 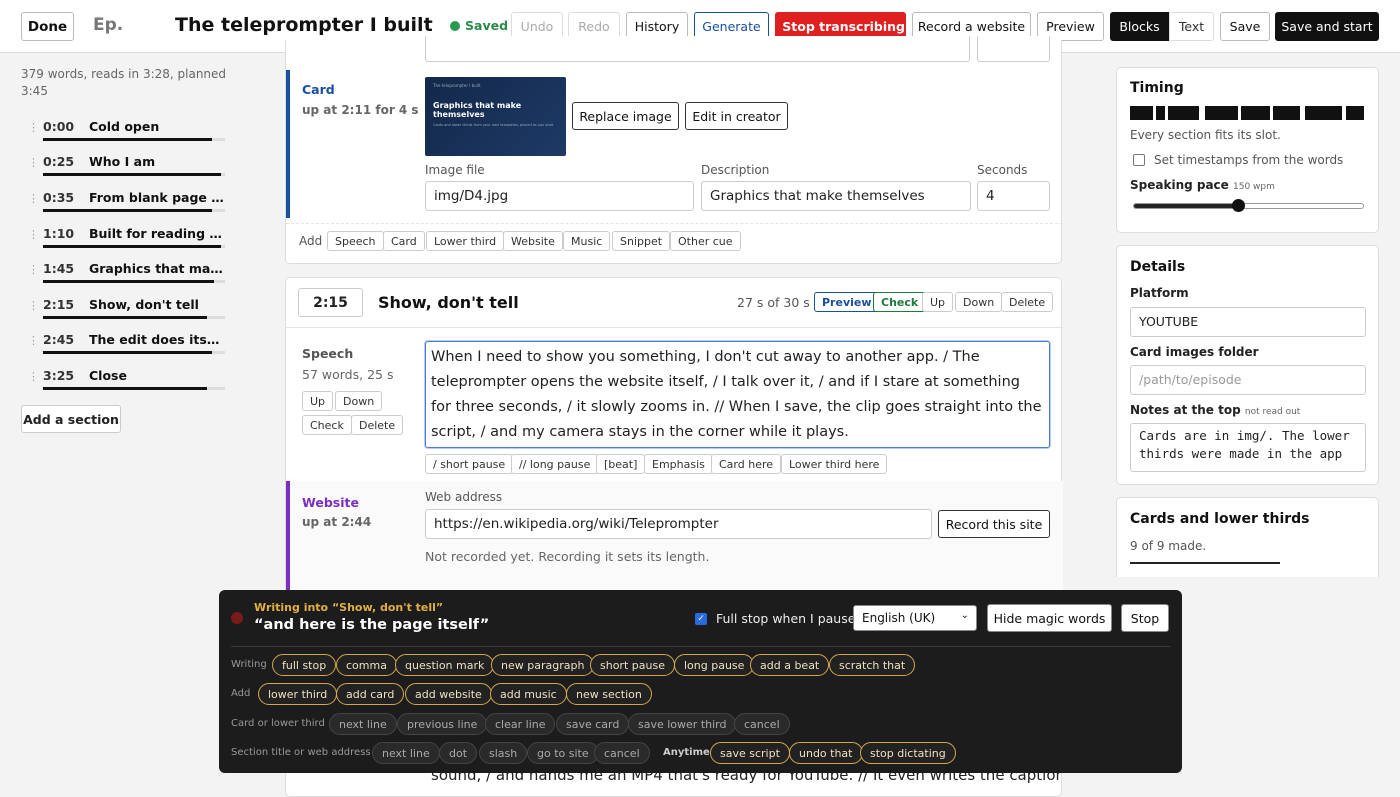 What do you see at coordinates (701, 619) in the screenshot?
I see `full-stop-checkbox: ✓` at bounding box center [701, 619].